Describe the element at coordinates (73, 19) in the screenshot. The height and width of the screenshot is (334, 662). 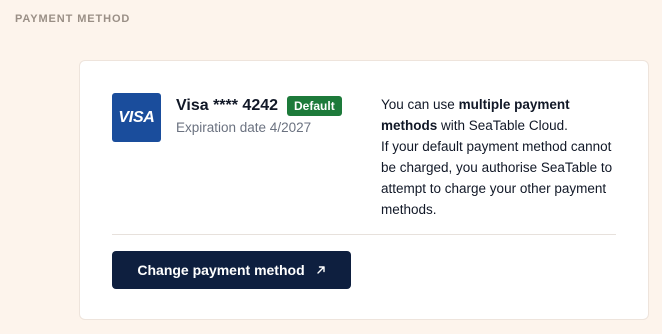
I see `section-title: PAYMENT METHOD` at that location.